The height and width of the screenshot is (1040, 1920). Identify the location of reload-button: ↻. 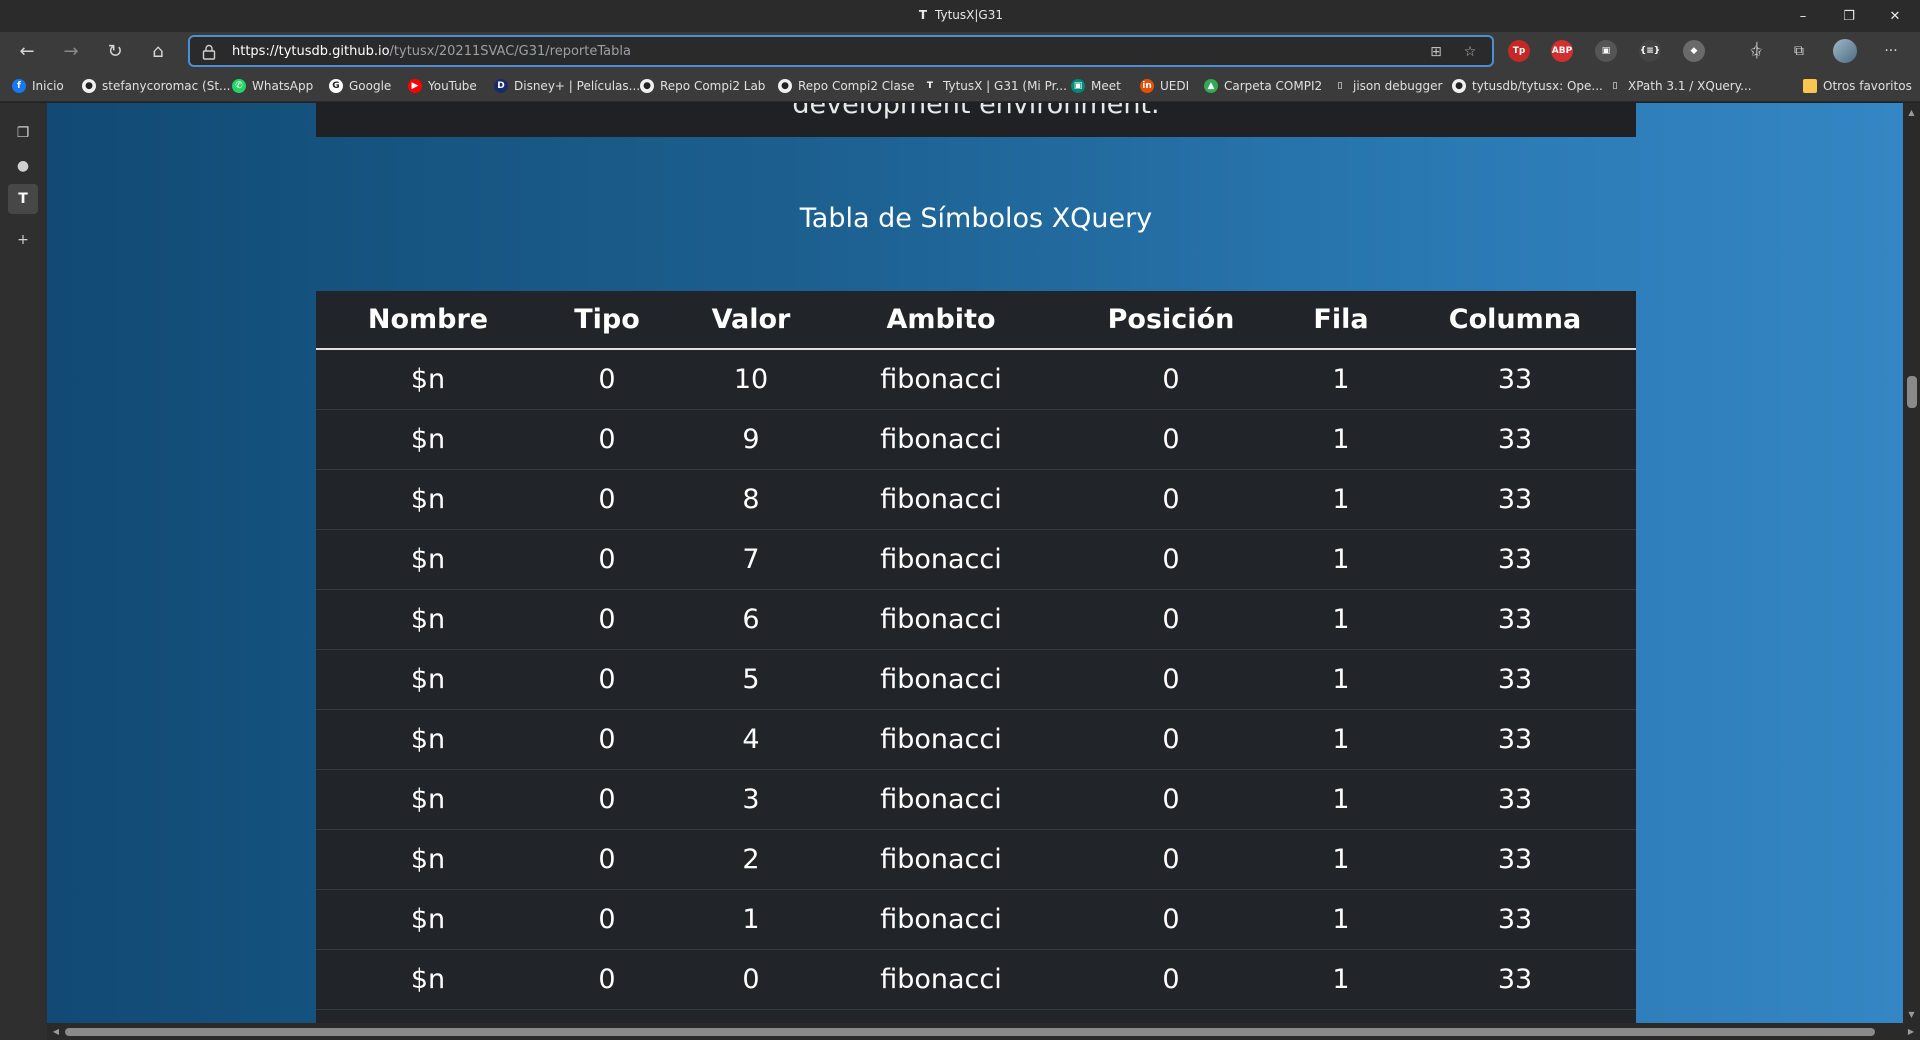
(115, 51).